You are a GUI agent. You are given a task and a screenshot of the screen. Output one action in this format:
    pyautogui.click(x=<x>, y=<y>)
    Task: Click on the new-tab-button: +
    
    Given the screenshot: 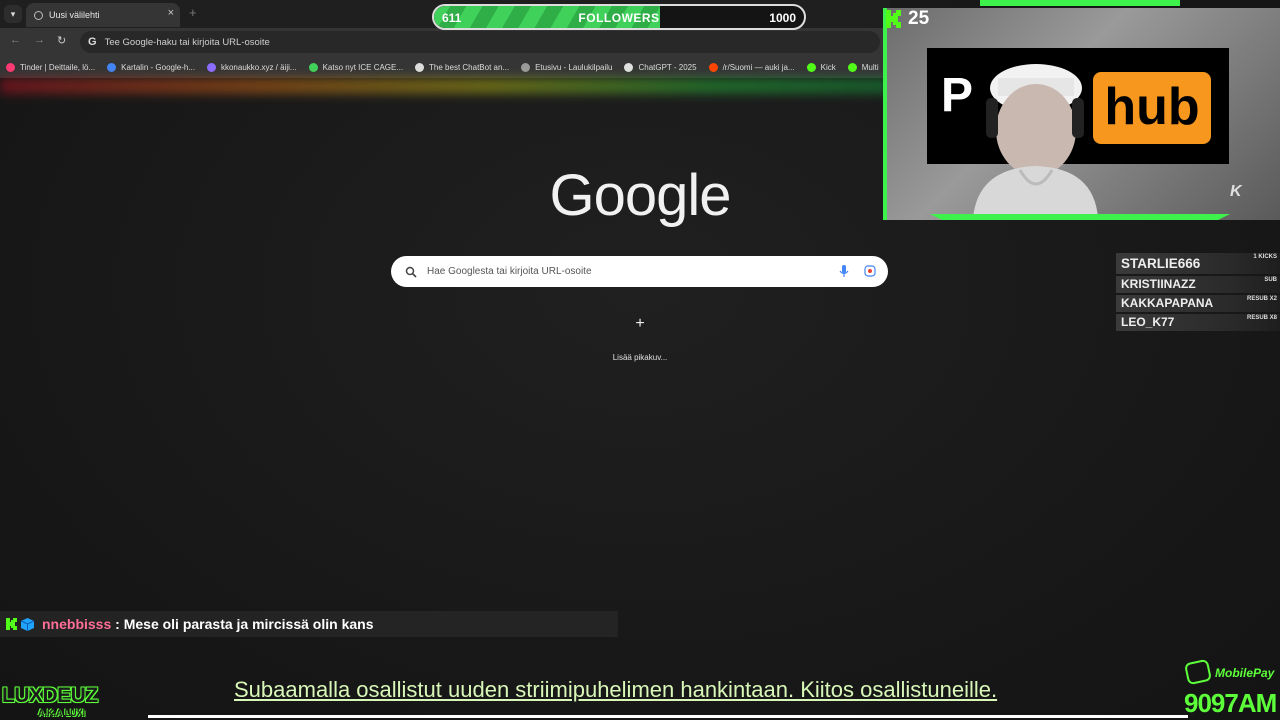 What is the action you would take?
    pyautogui.click(x=193, y=12)
    